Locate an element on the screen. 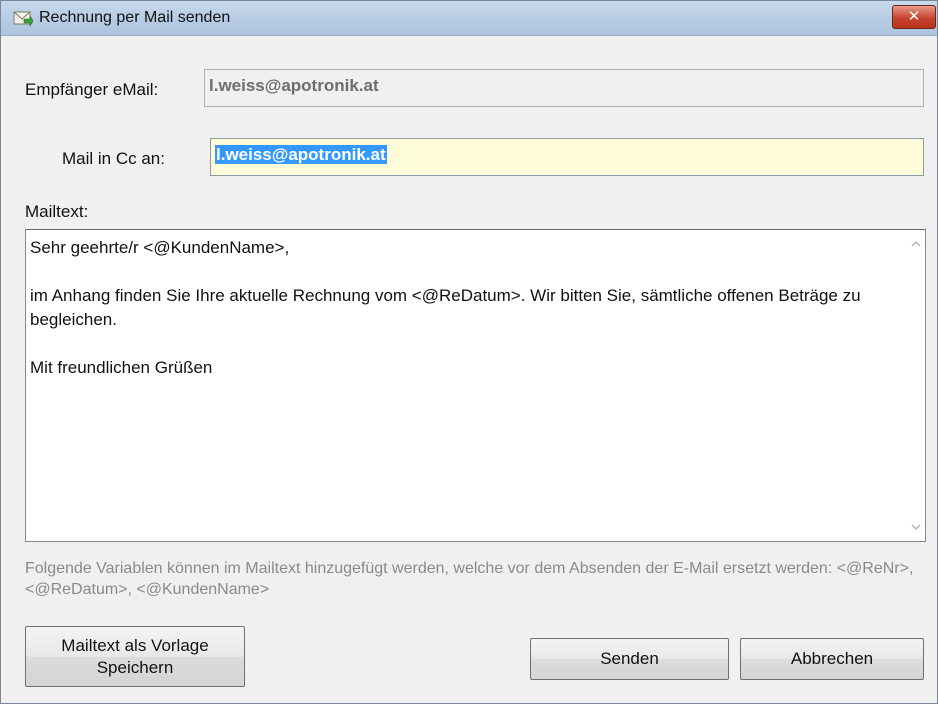 The image size is (938, 704). send-button: Senden is located at coordinates (629, 659).